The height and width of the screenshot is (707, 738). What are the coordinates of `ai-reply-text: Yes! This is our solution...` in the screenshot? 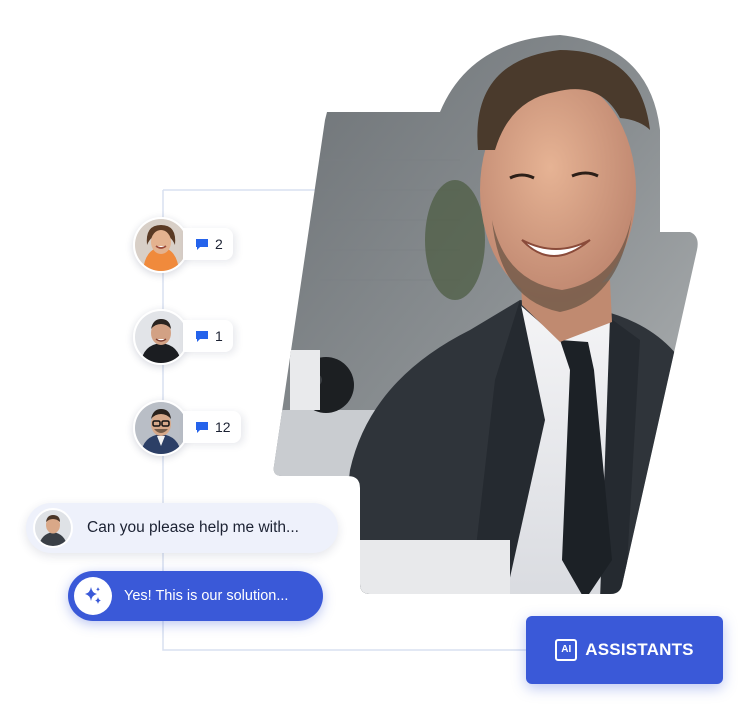 It's located at (206, 596).